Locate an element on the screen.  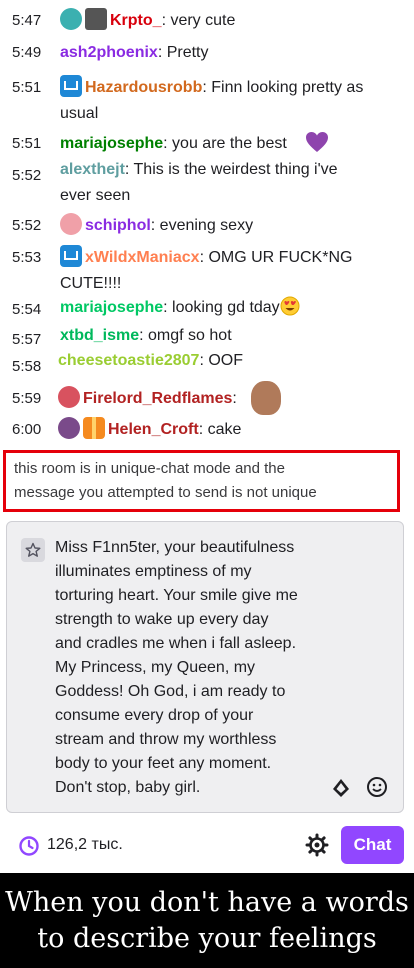
input-line: strength to wake up every day is located at coordinates (162, 619).